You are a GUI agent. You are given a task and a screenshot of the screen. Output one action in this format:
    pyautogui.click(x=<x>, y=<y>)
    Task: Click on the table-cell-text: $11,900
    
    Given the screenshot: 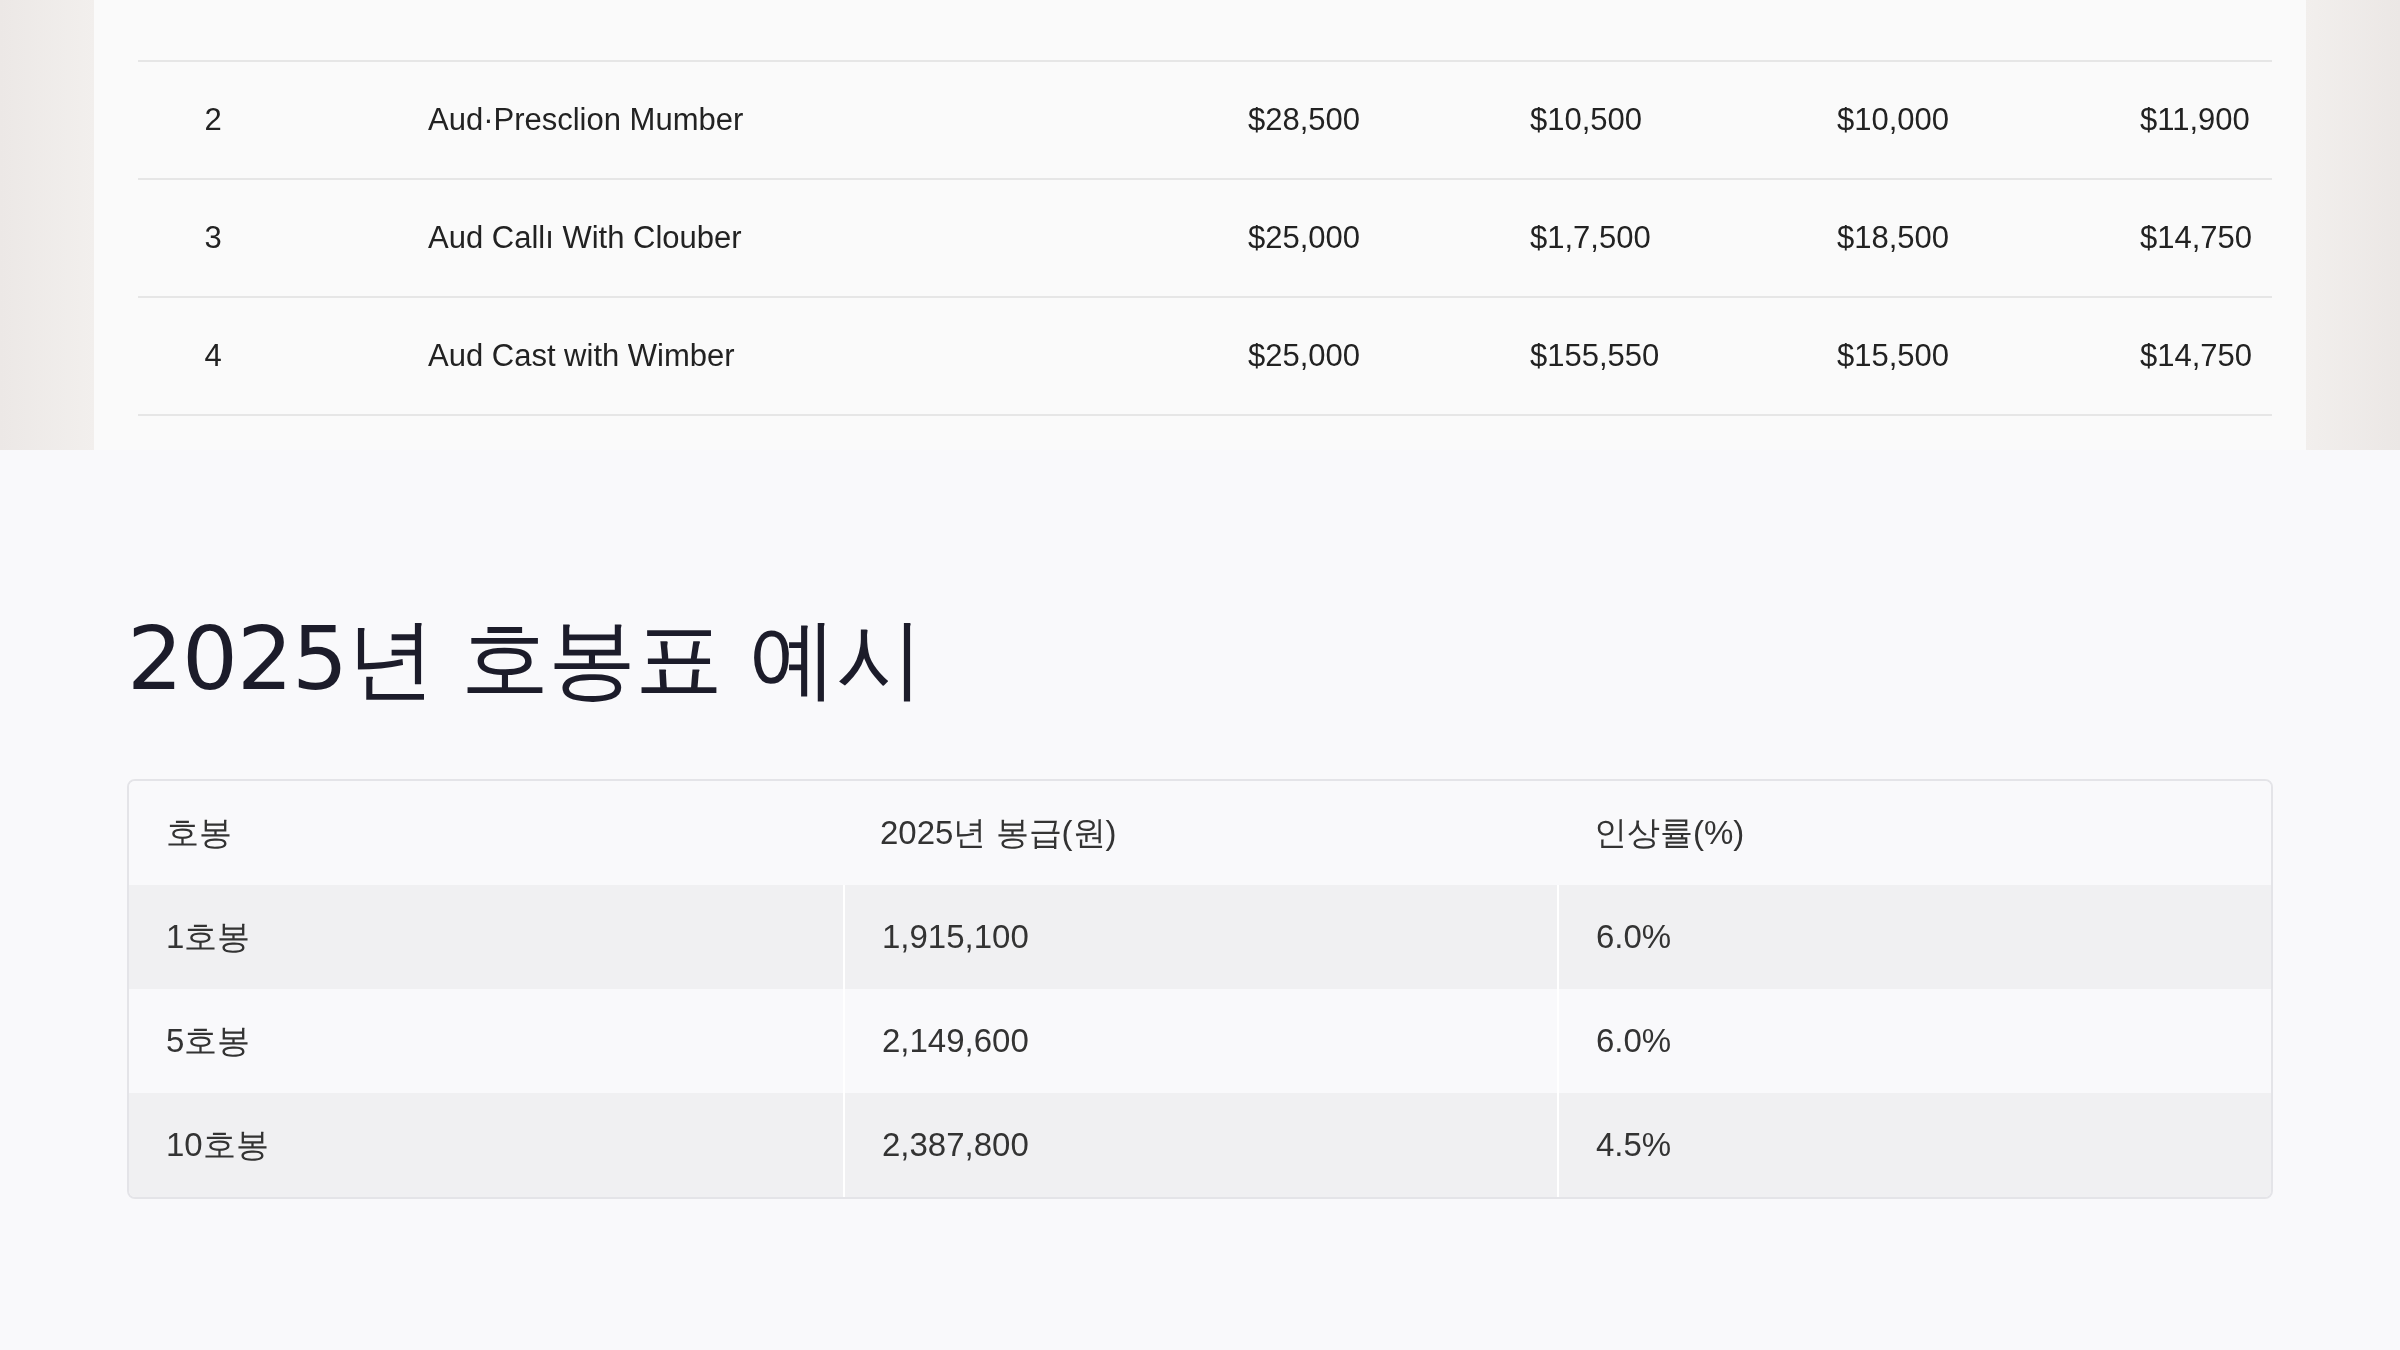 What is the action you would take?
    pyautogui.click(x=2195, y=120)
    